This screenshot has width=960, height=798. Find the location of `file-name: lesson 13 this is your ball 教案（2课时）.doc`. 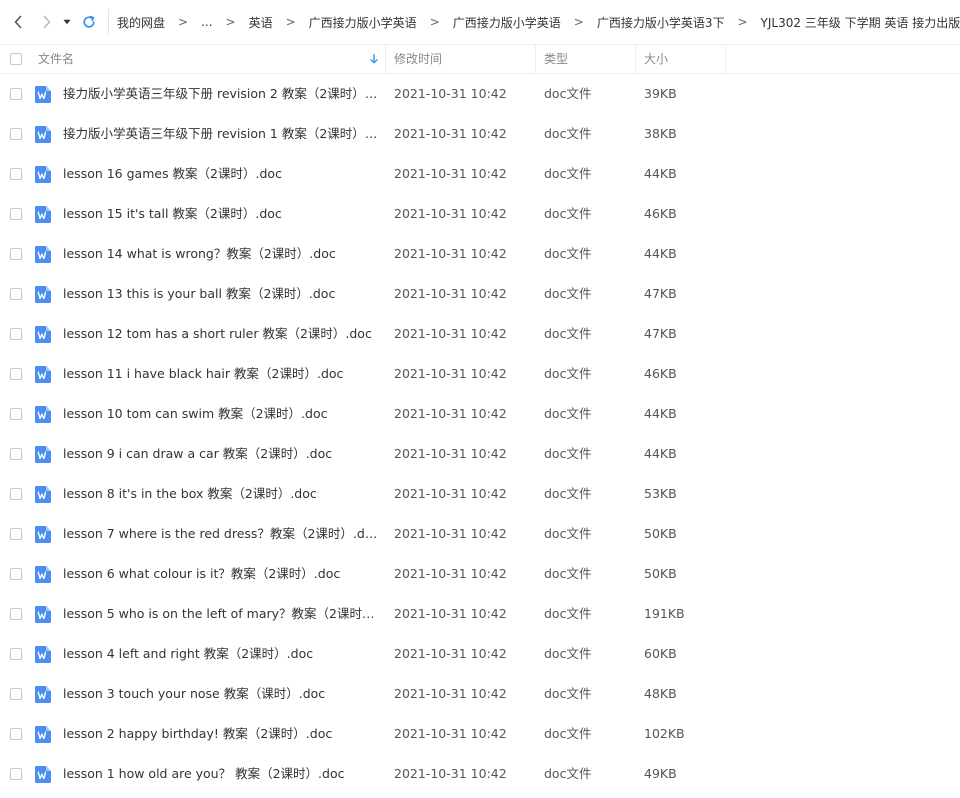

file-name: lesson 13 this is your ball 教案（2课时）.doc is located at coordinates (221, 294).